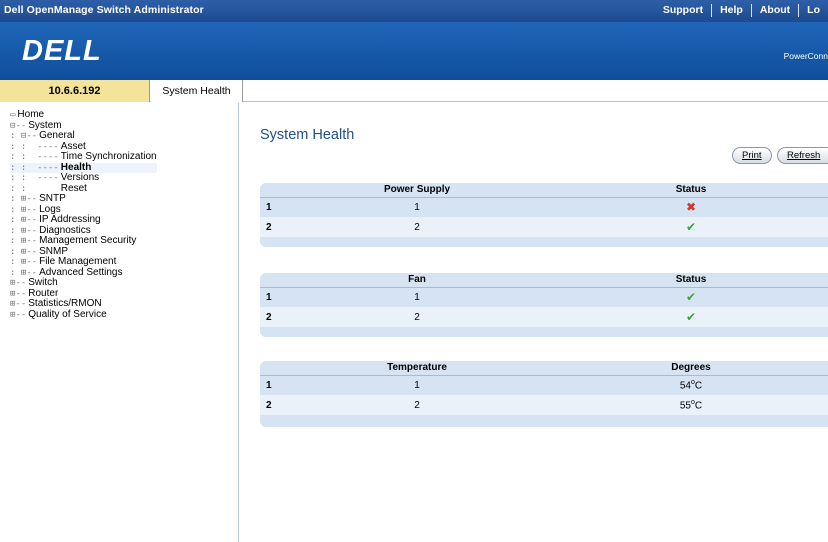 The width and height of the screenshot is (828, 542). I want to click on tree-home: ▭ Home, so click(83, 115).